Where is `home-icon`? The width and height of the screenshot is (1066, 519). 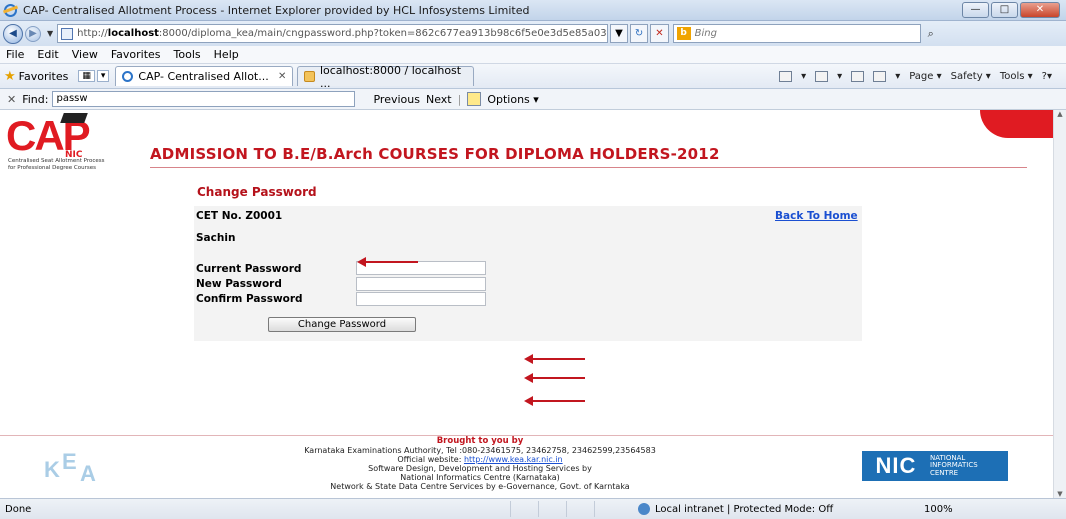 home-icon is located at coordinates (786, 76).